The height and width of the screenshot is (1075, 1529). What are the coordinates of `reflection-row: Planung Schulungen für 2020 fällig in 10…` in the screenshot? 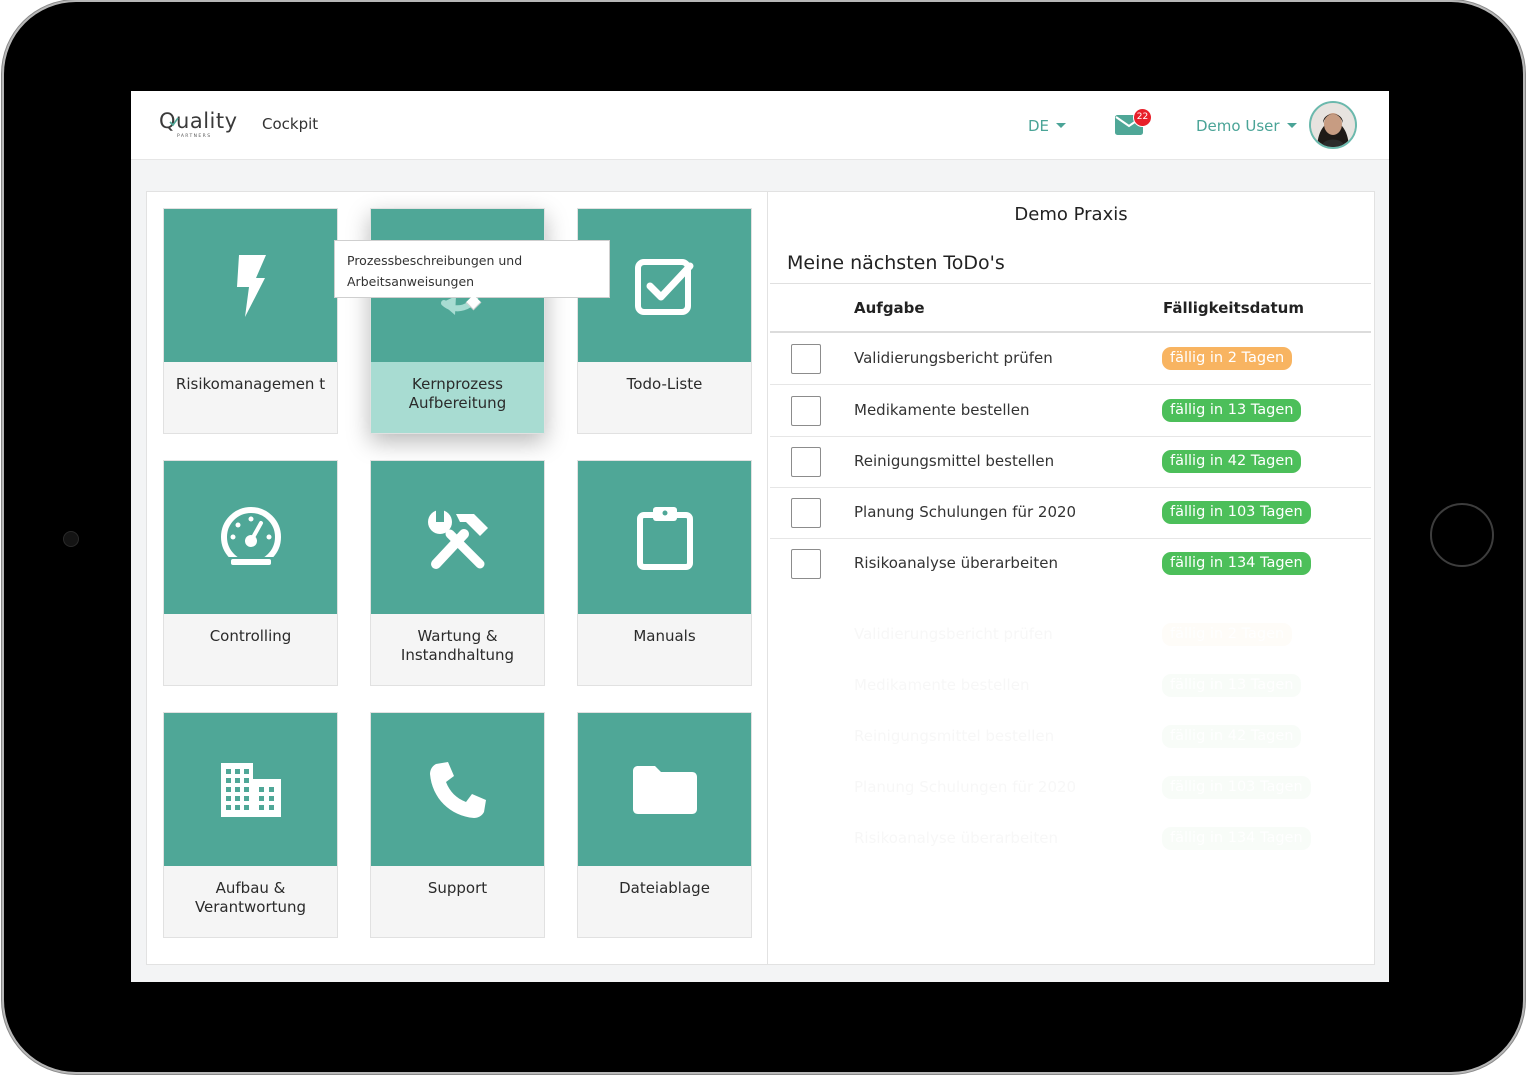 It's located at (1070, 787).